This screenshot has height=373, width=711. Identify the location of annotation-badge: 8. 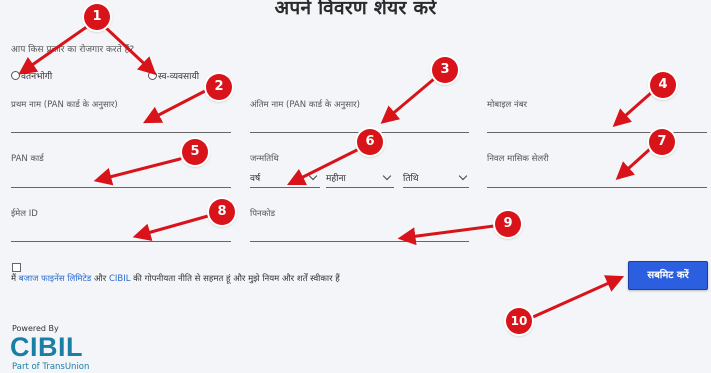
(222, 212).